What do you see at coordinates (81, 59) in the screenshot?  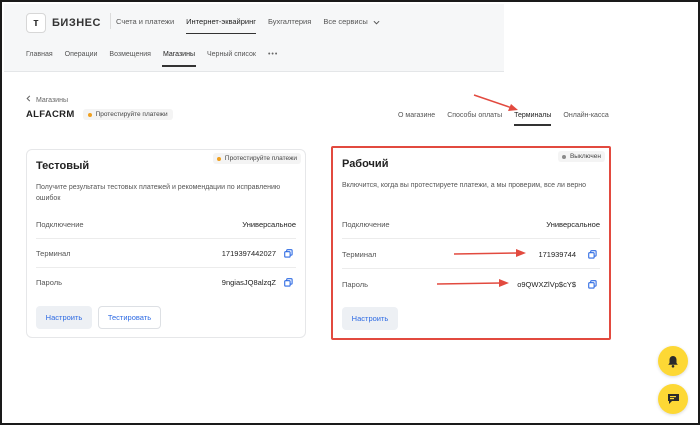 I see `subnav-item-operations: Операции` at bounding box center [81, 59].